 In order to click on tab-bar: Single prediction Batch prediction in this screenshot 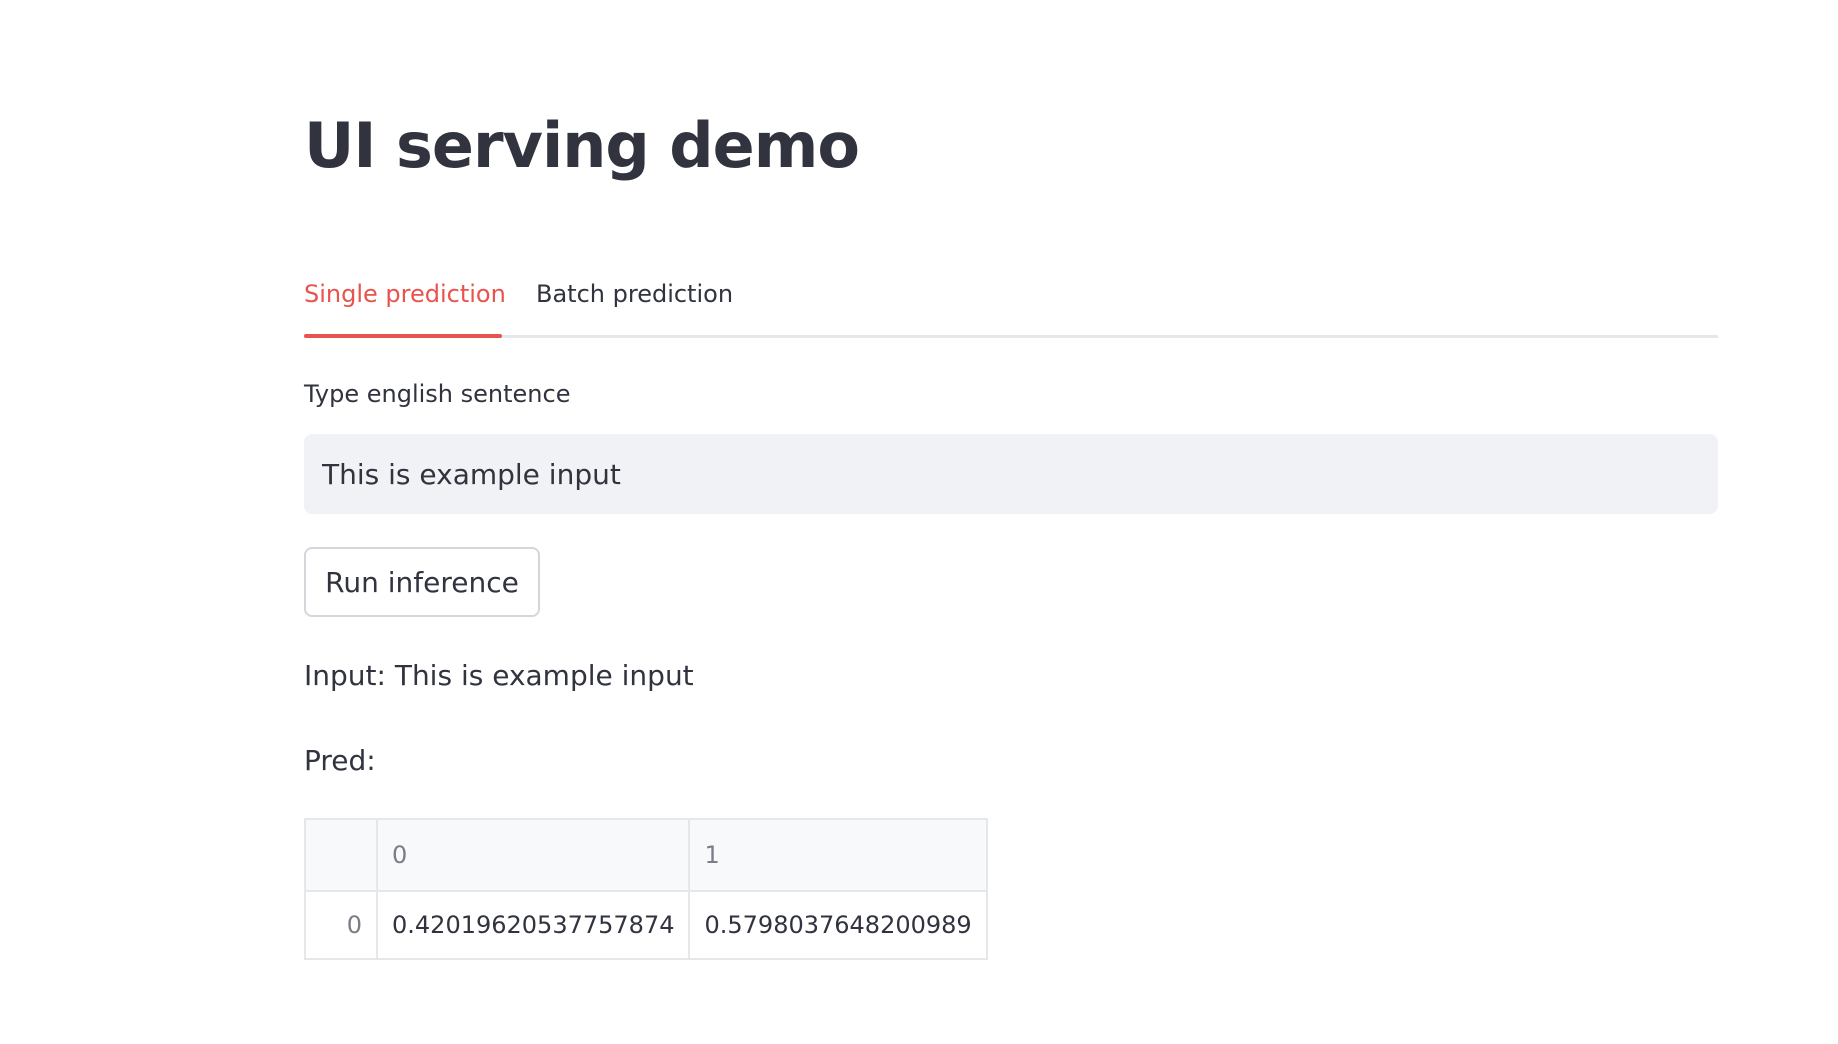, I will do `click(1011, 305)`.